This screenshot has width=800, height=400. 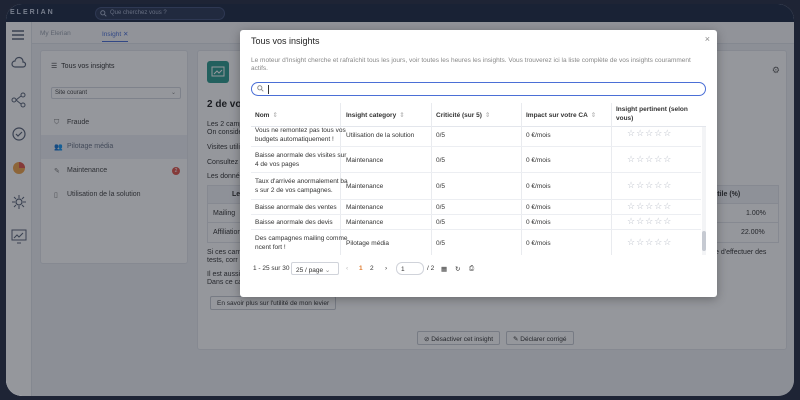 What do you see at coordinates (262, 115) in the screenshot?
I see `column-header-label: Nom` at bounding box center [262, 115].